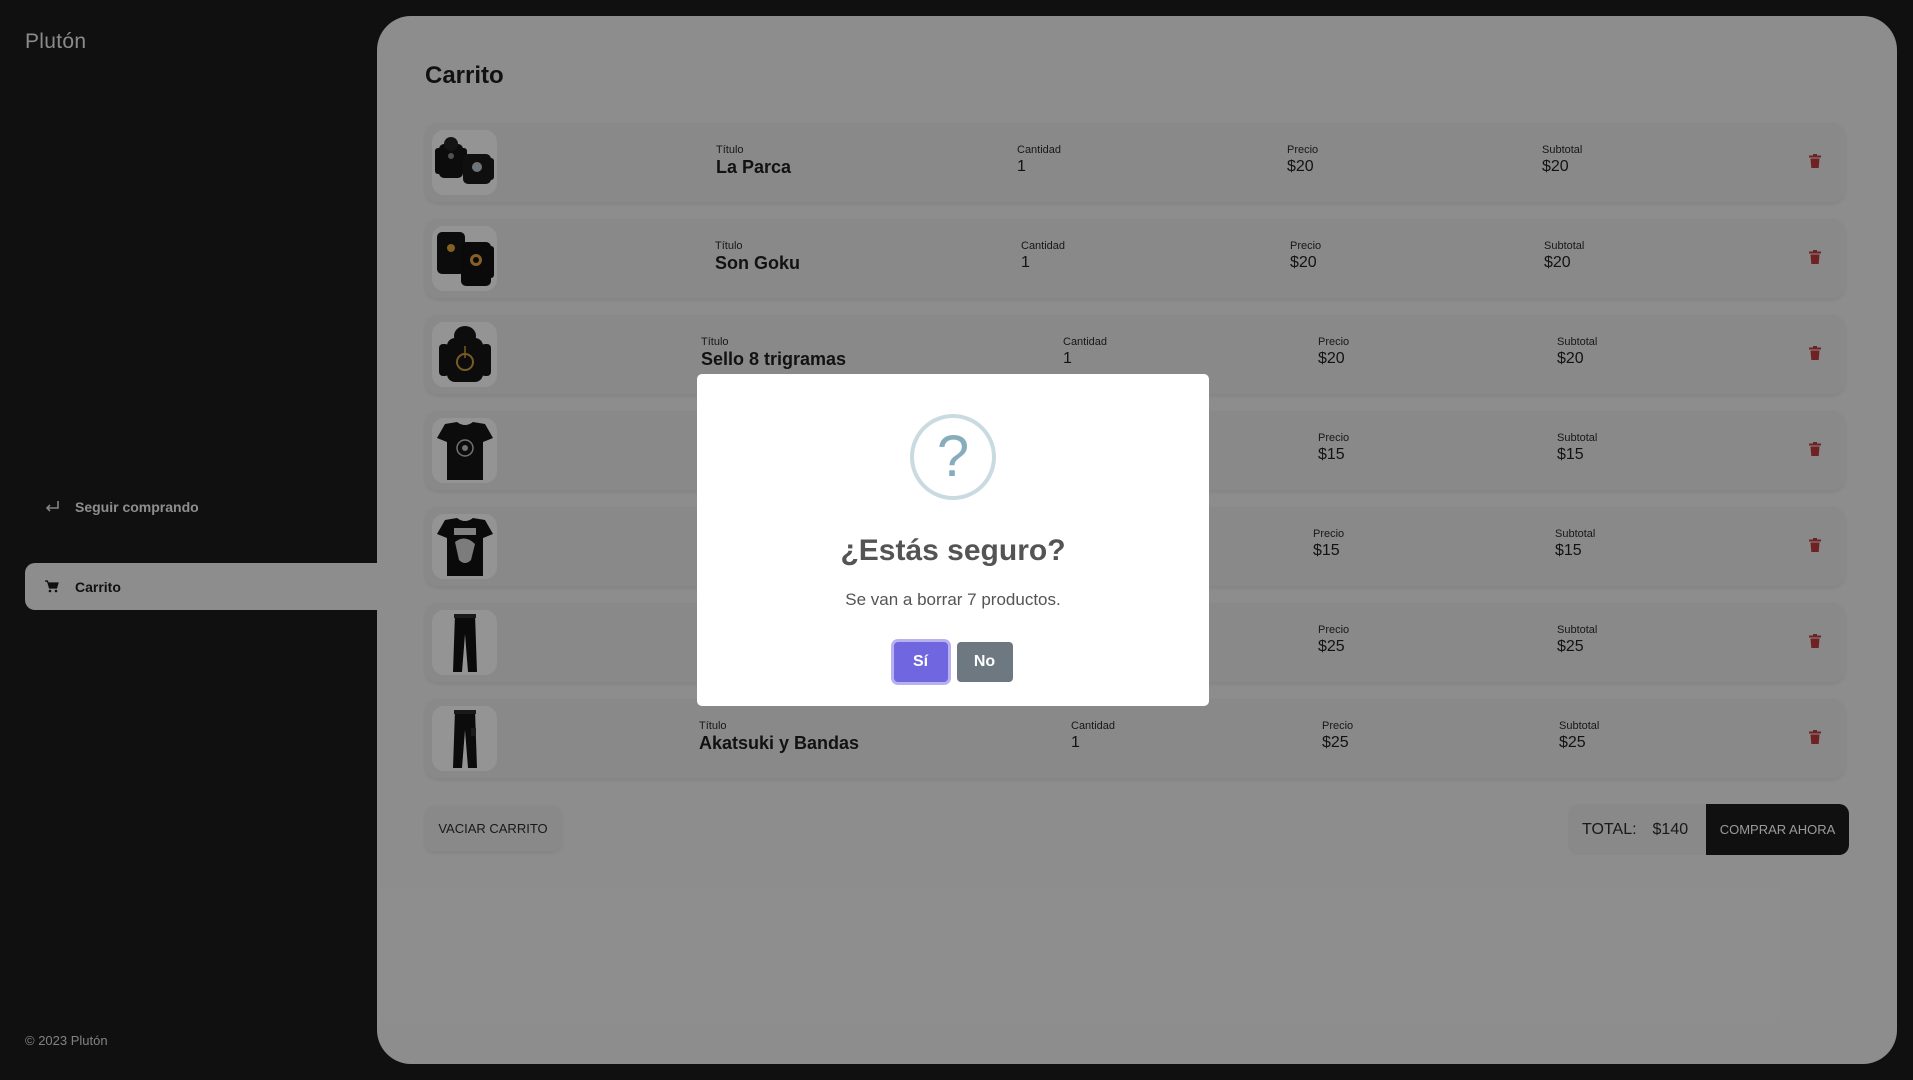  I want to click on question-icon: ?, so click(953, 457).